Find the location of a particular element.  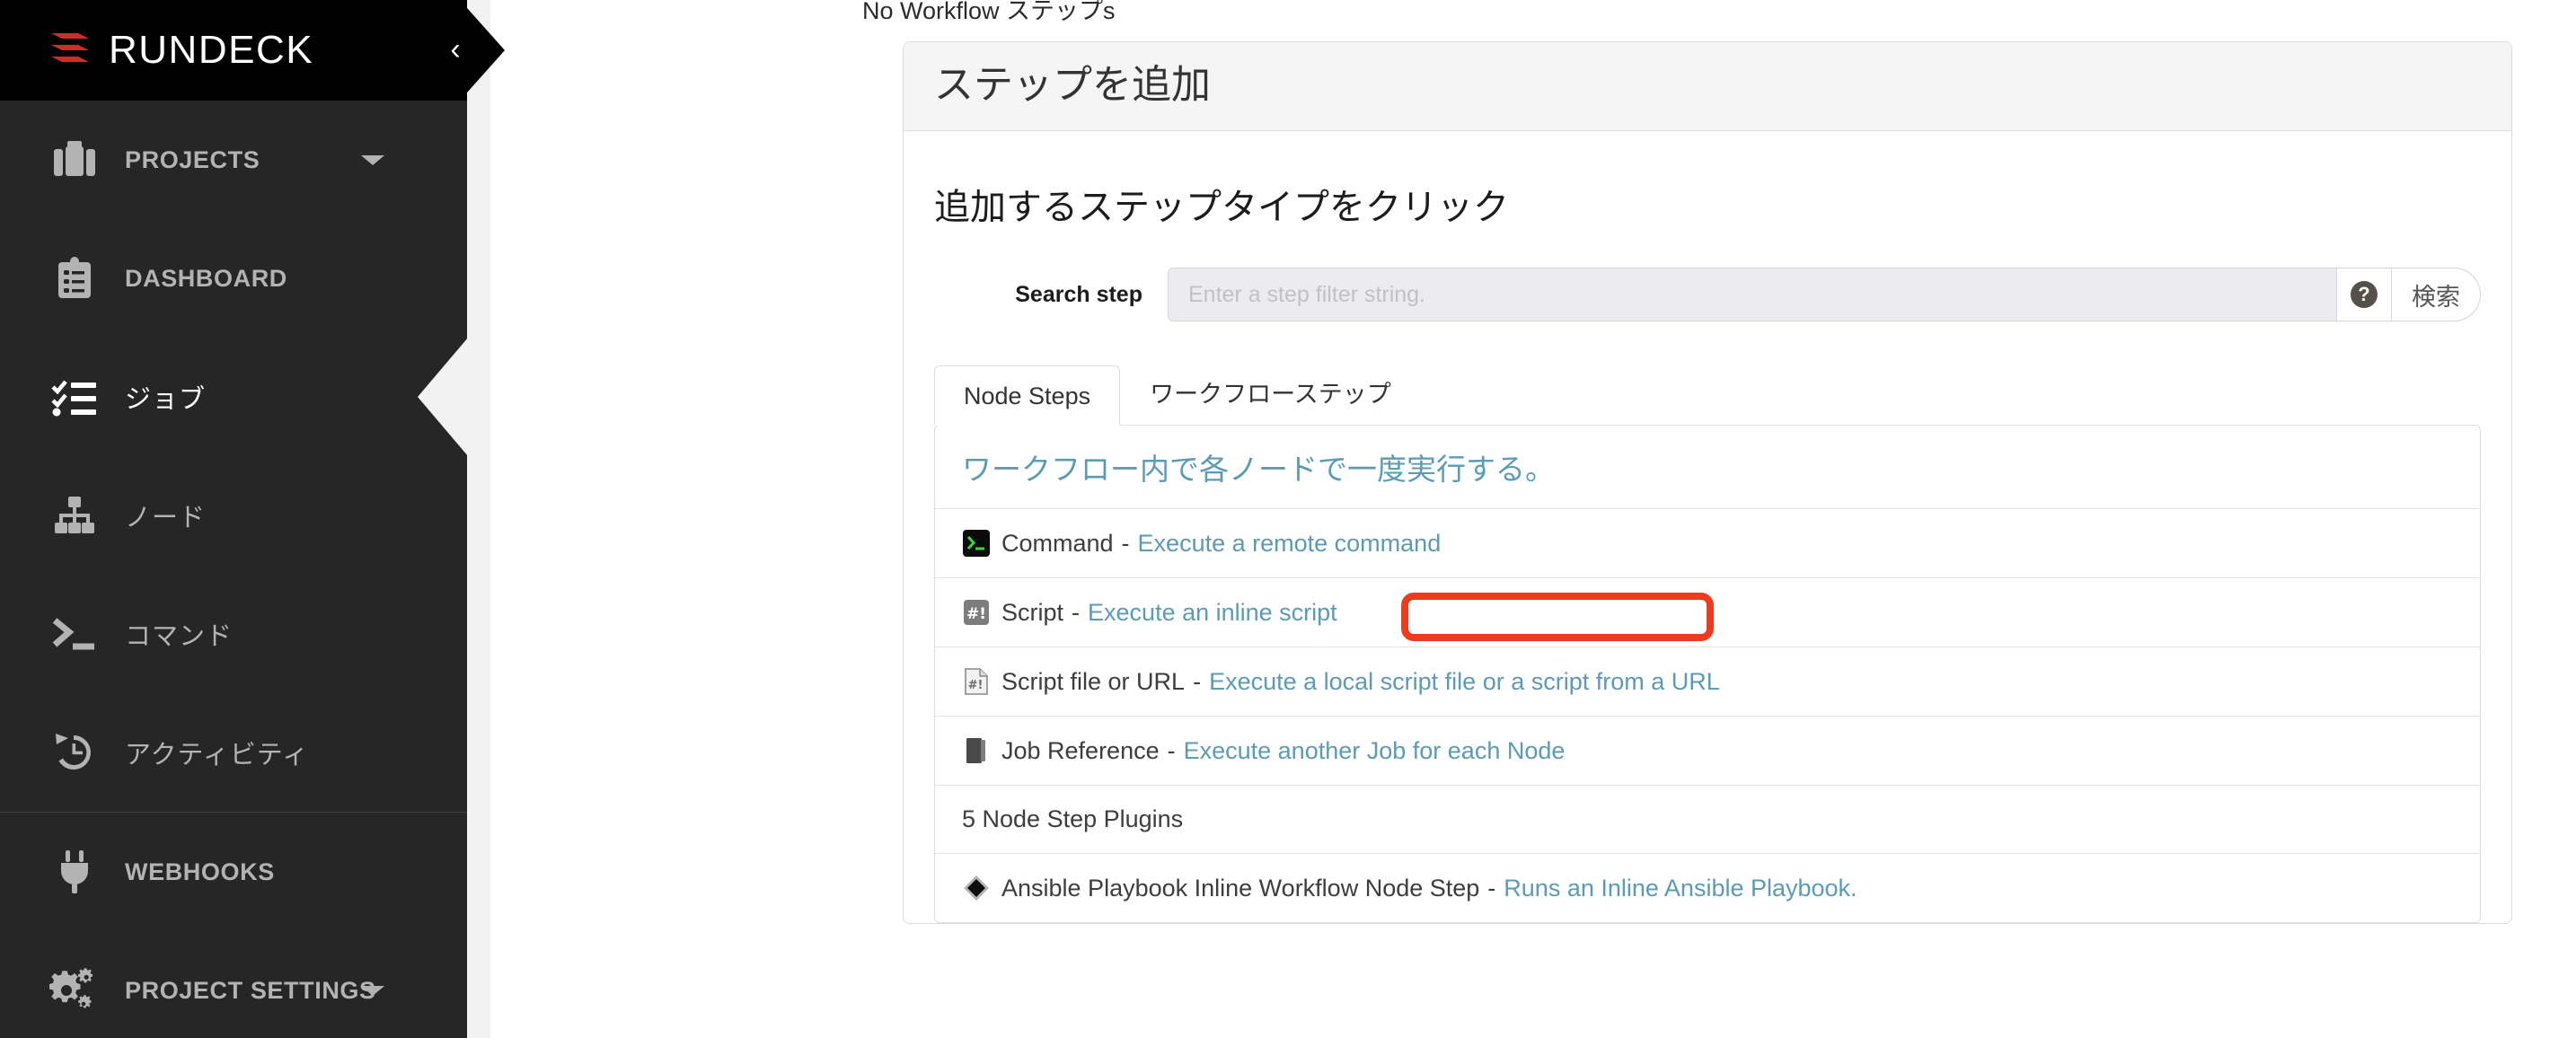

sidebar-item-commands: コマンド is located at coordinates (233, 634).